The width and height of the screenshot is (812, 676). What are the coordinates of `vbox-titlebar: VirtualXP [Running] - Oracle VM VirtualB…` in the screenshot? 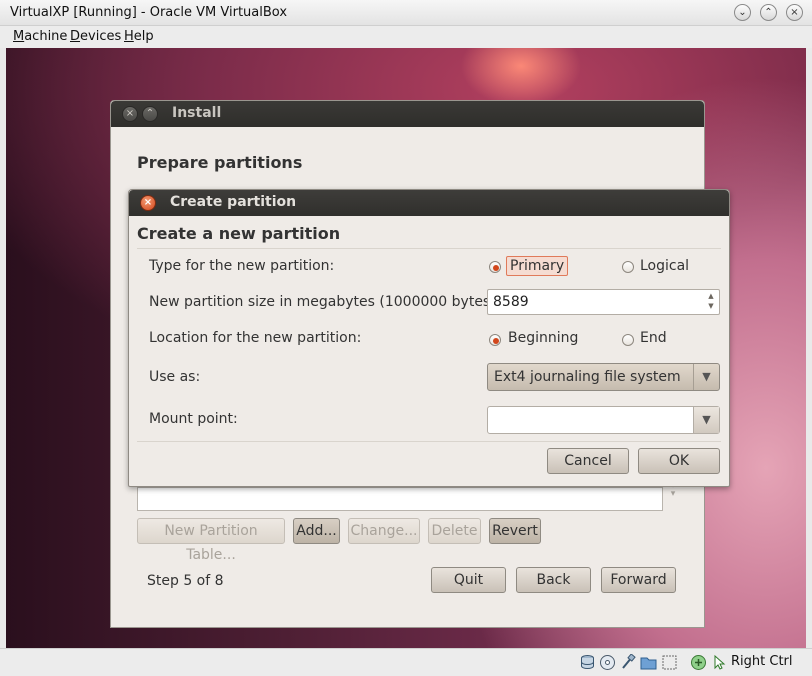 It's located at (406, 13).